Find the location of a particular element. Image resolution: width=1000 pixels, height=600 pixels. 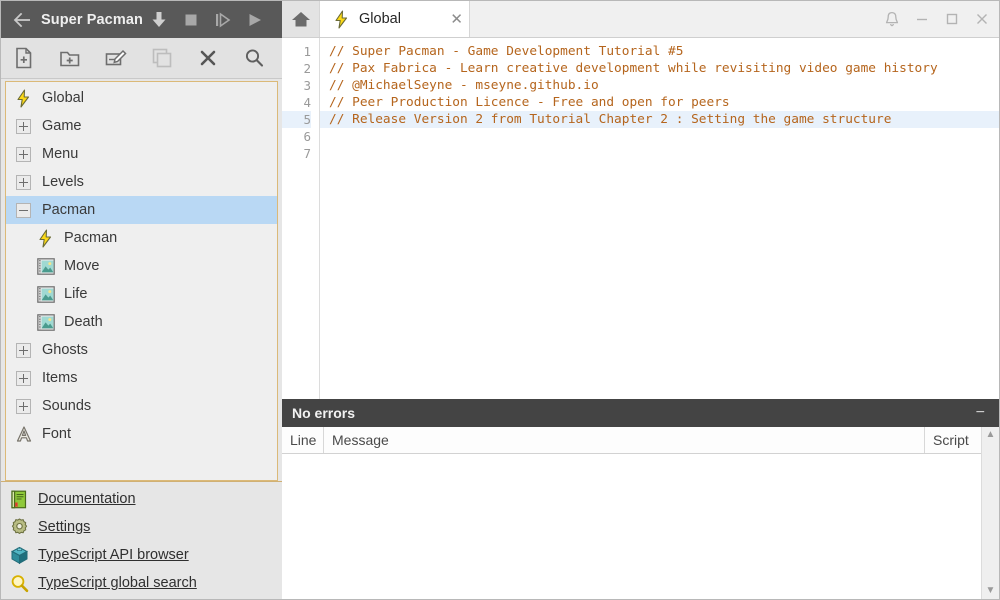

line-number: 3 is located at coordinates (307, 85).